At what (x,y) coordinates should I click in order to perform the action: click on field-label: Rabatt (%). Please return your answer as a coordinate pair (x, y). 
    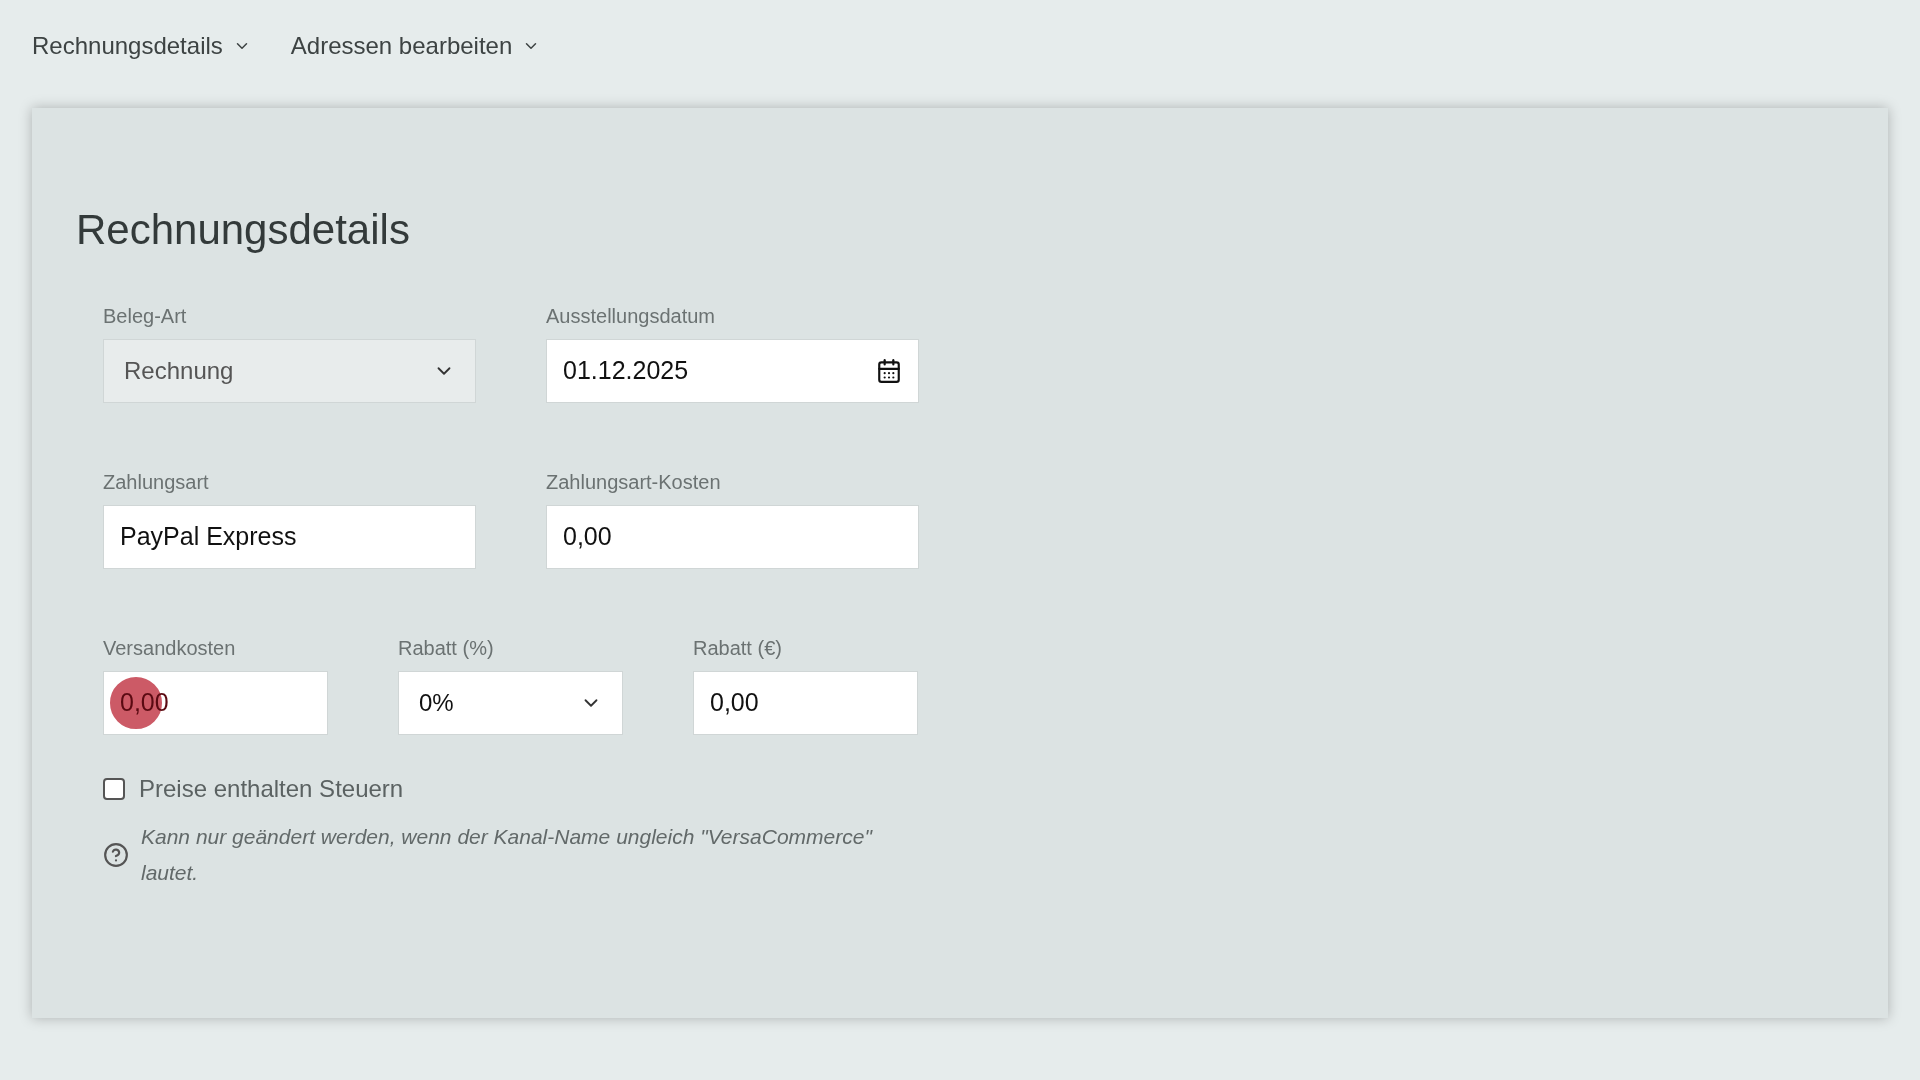
    Looking at the image, I should click on (446, 648).